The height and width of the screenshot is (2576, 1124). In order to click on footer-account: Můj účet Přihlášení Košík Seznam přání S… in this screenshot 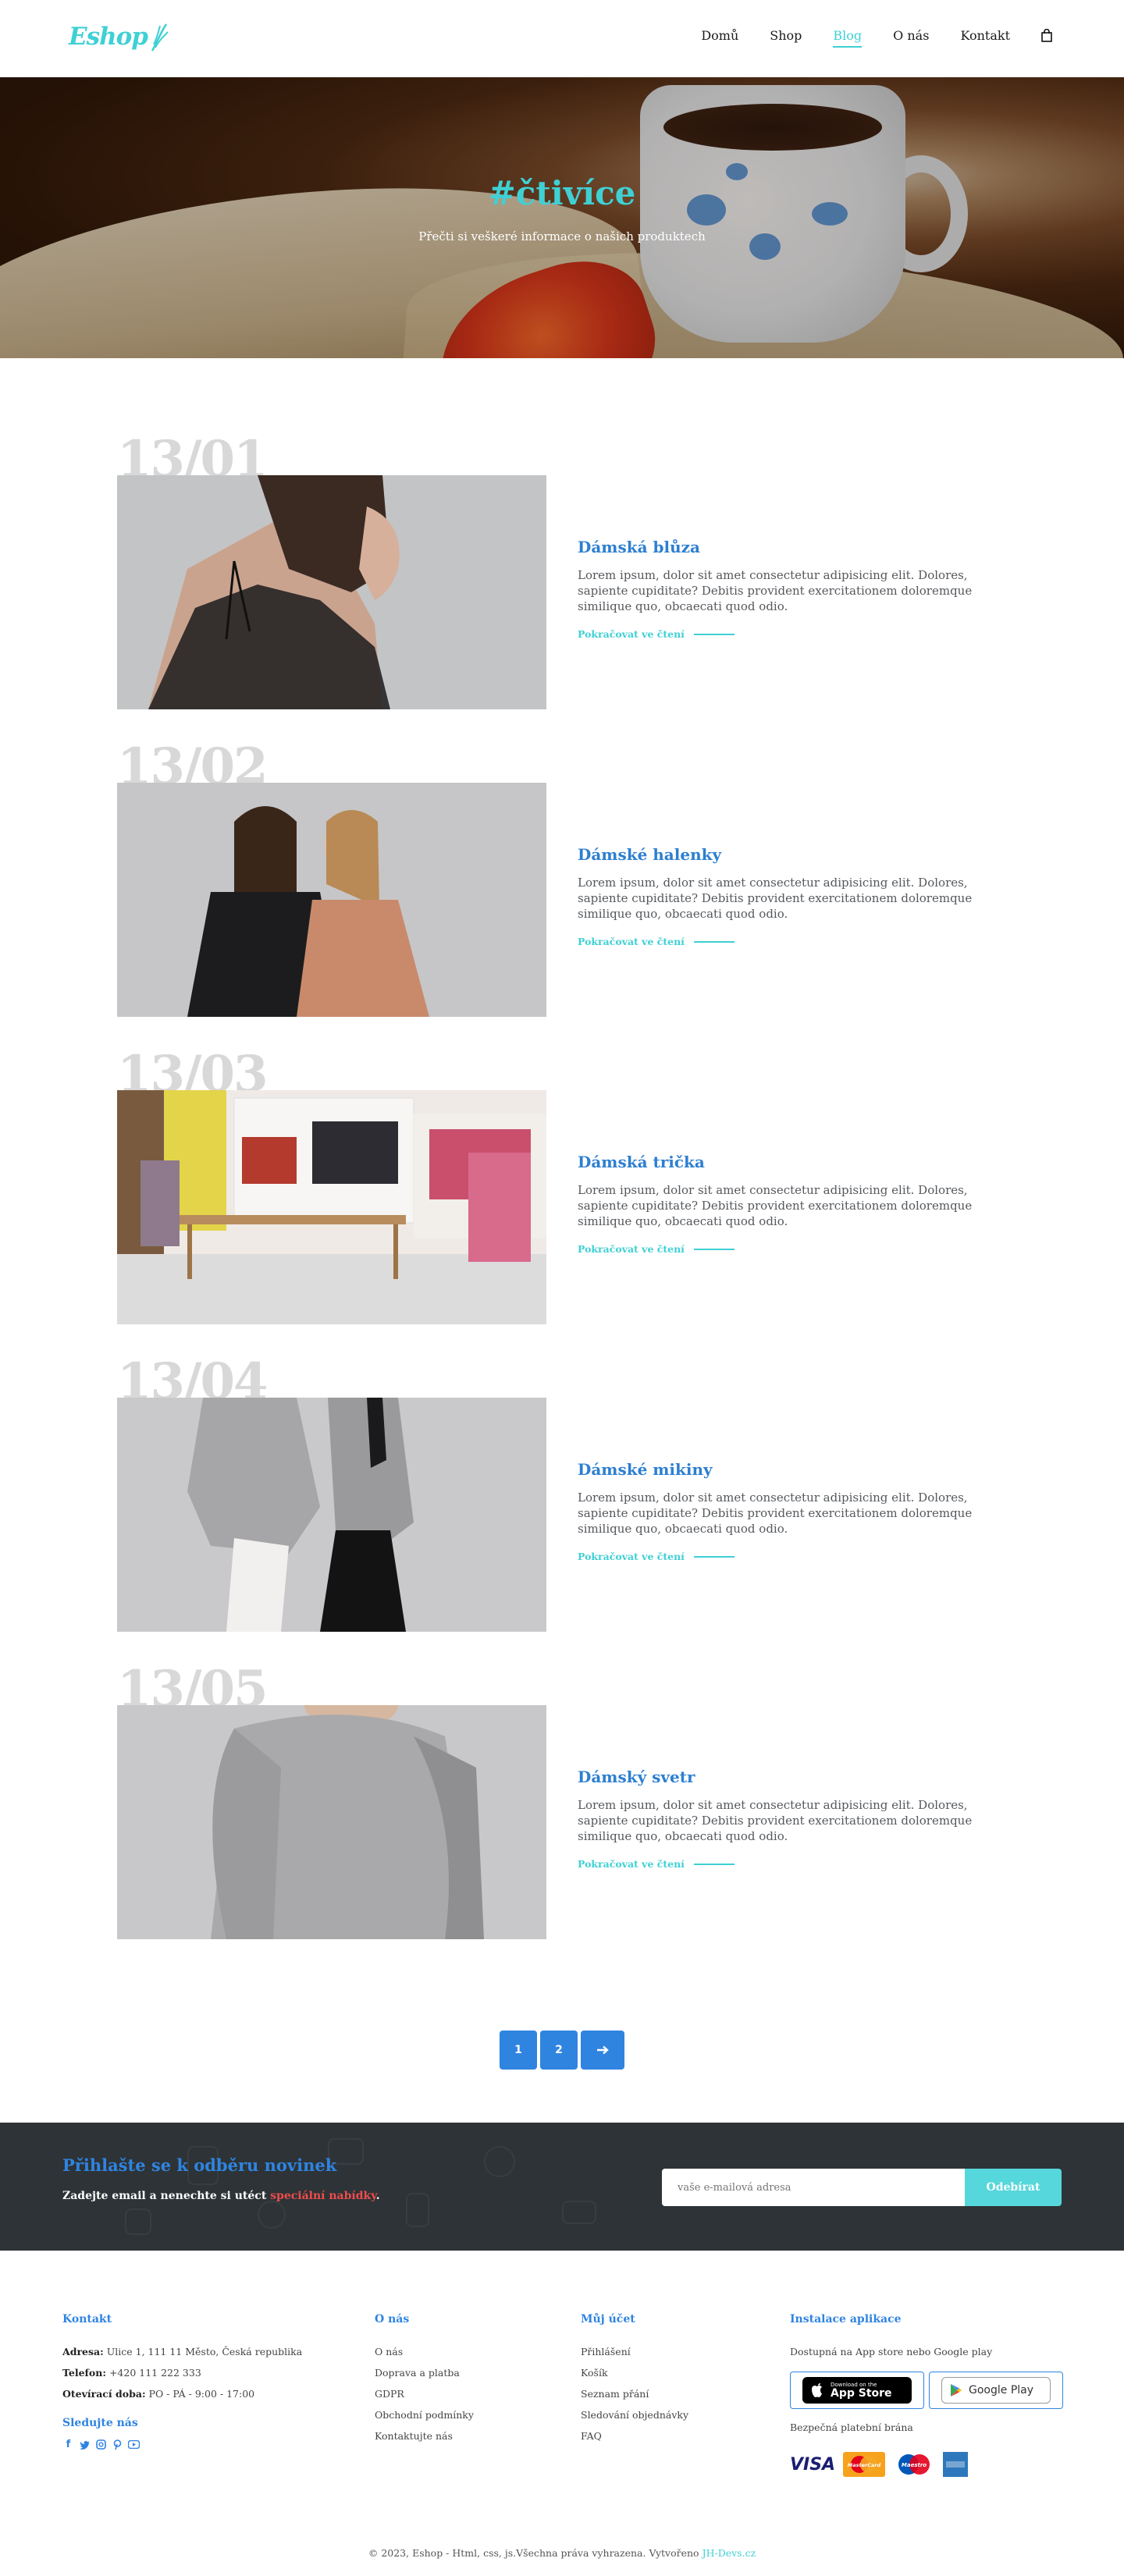, I will do `click(635, 2380)`.